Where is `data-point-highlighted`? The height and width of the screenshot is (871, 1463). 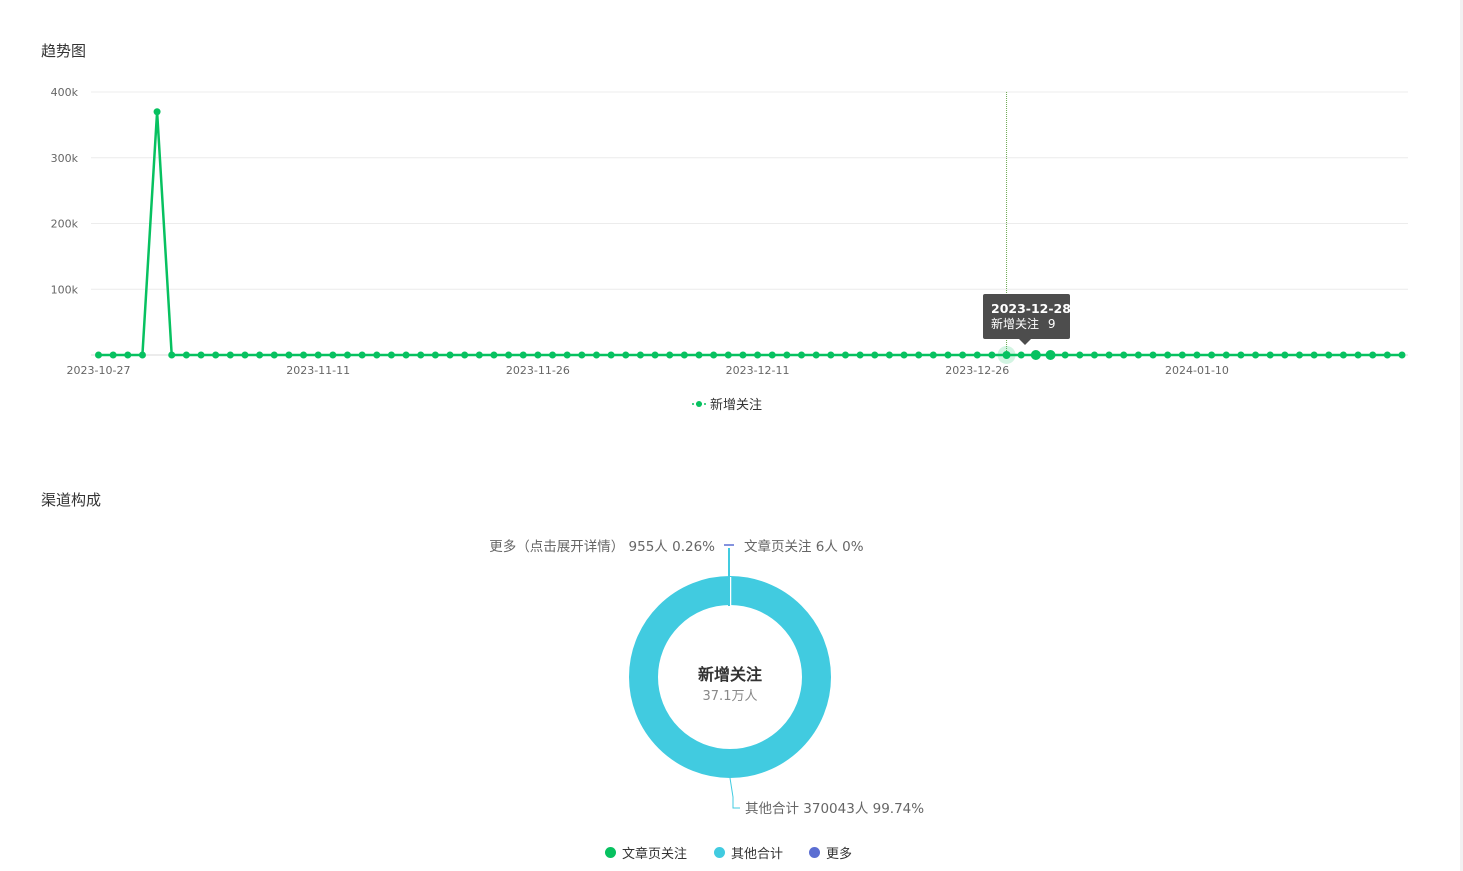 data-point-highlighted is located at coordinates (1006, 354).